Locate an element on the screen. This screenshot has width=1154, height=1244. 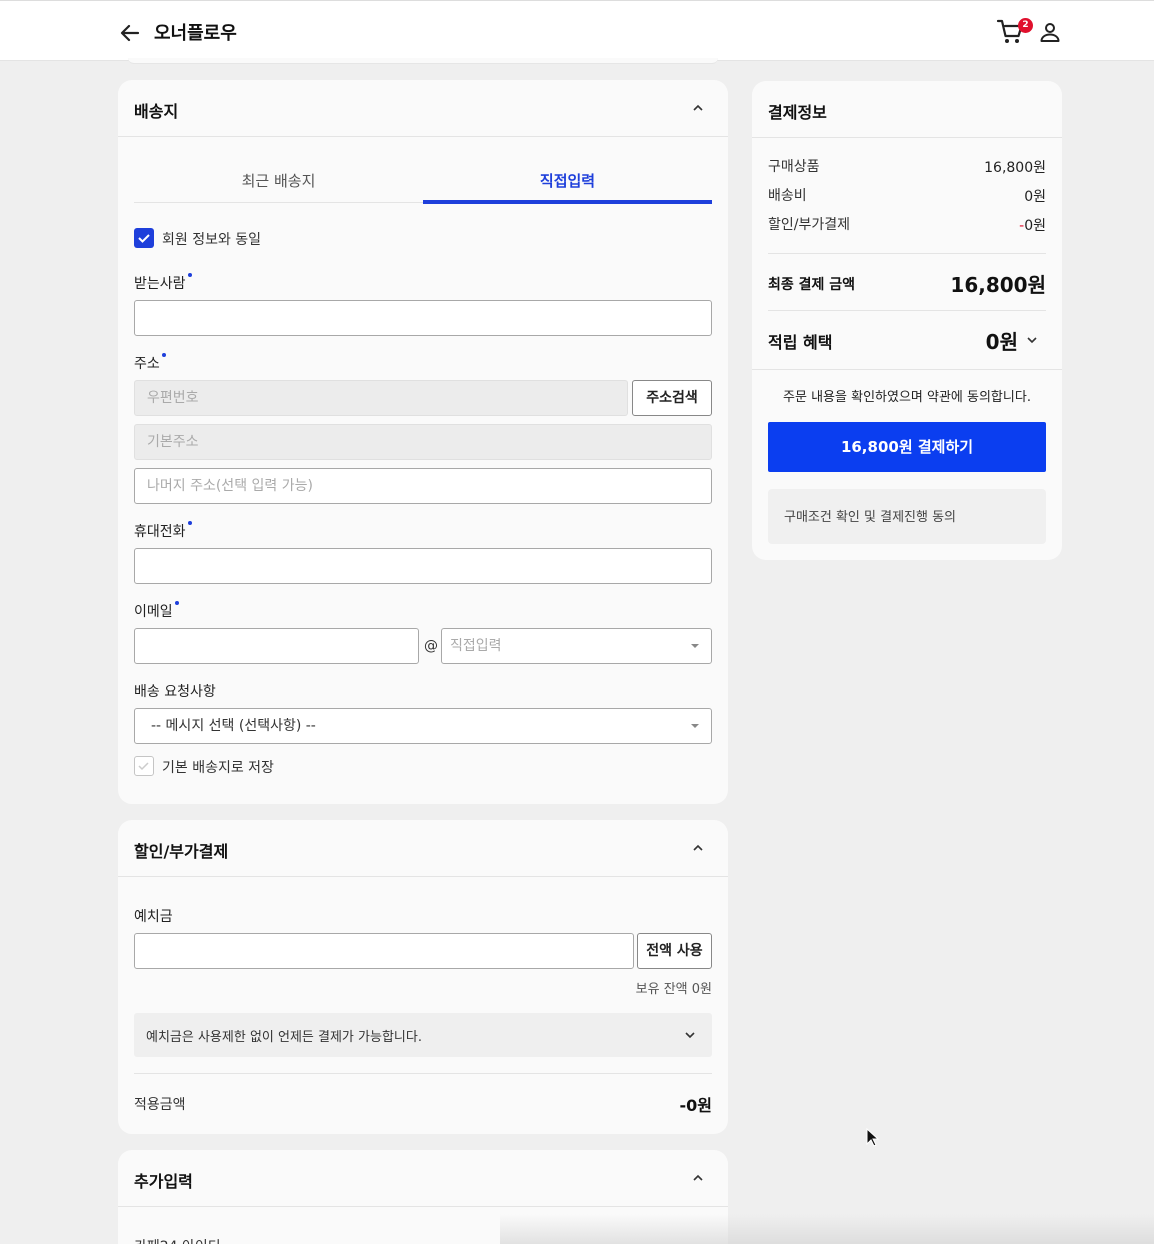
pay-button: 16,800원 결제하기 is located at coordinates (907, 447).